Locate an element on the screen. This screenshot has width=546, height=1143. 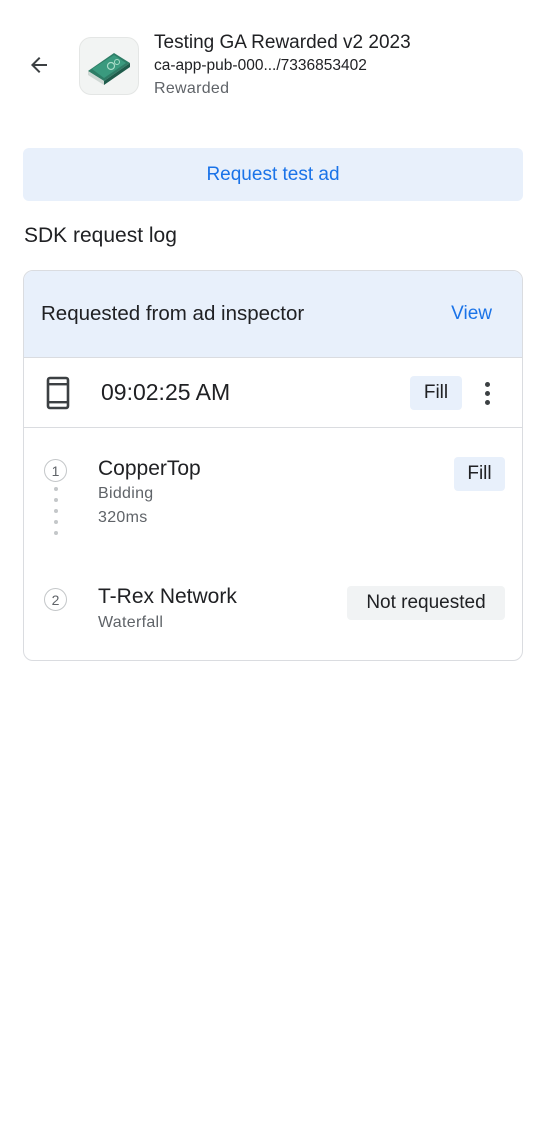
arrow-back-icon is located at coordinates (39, 65).